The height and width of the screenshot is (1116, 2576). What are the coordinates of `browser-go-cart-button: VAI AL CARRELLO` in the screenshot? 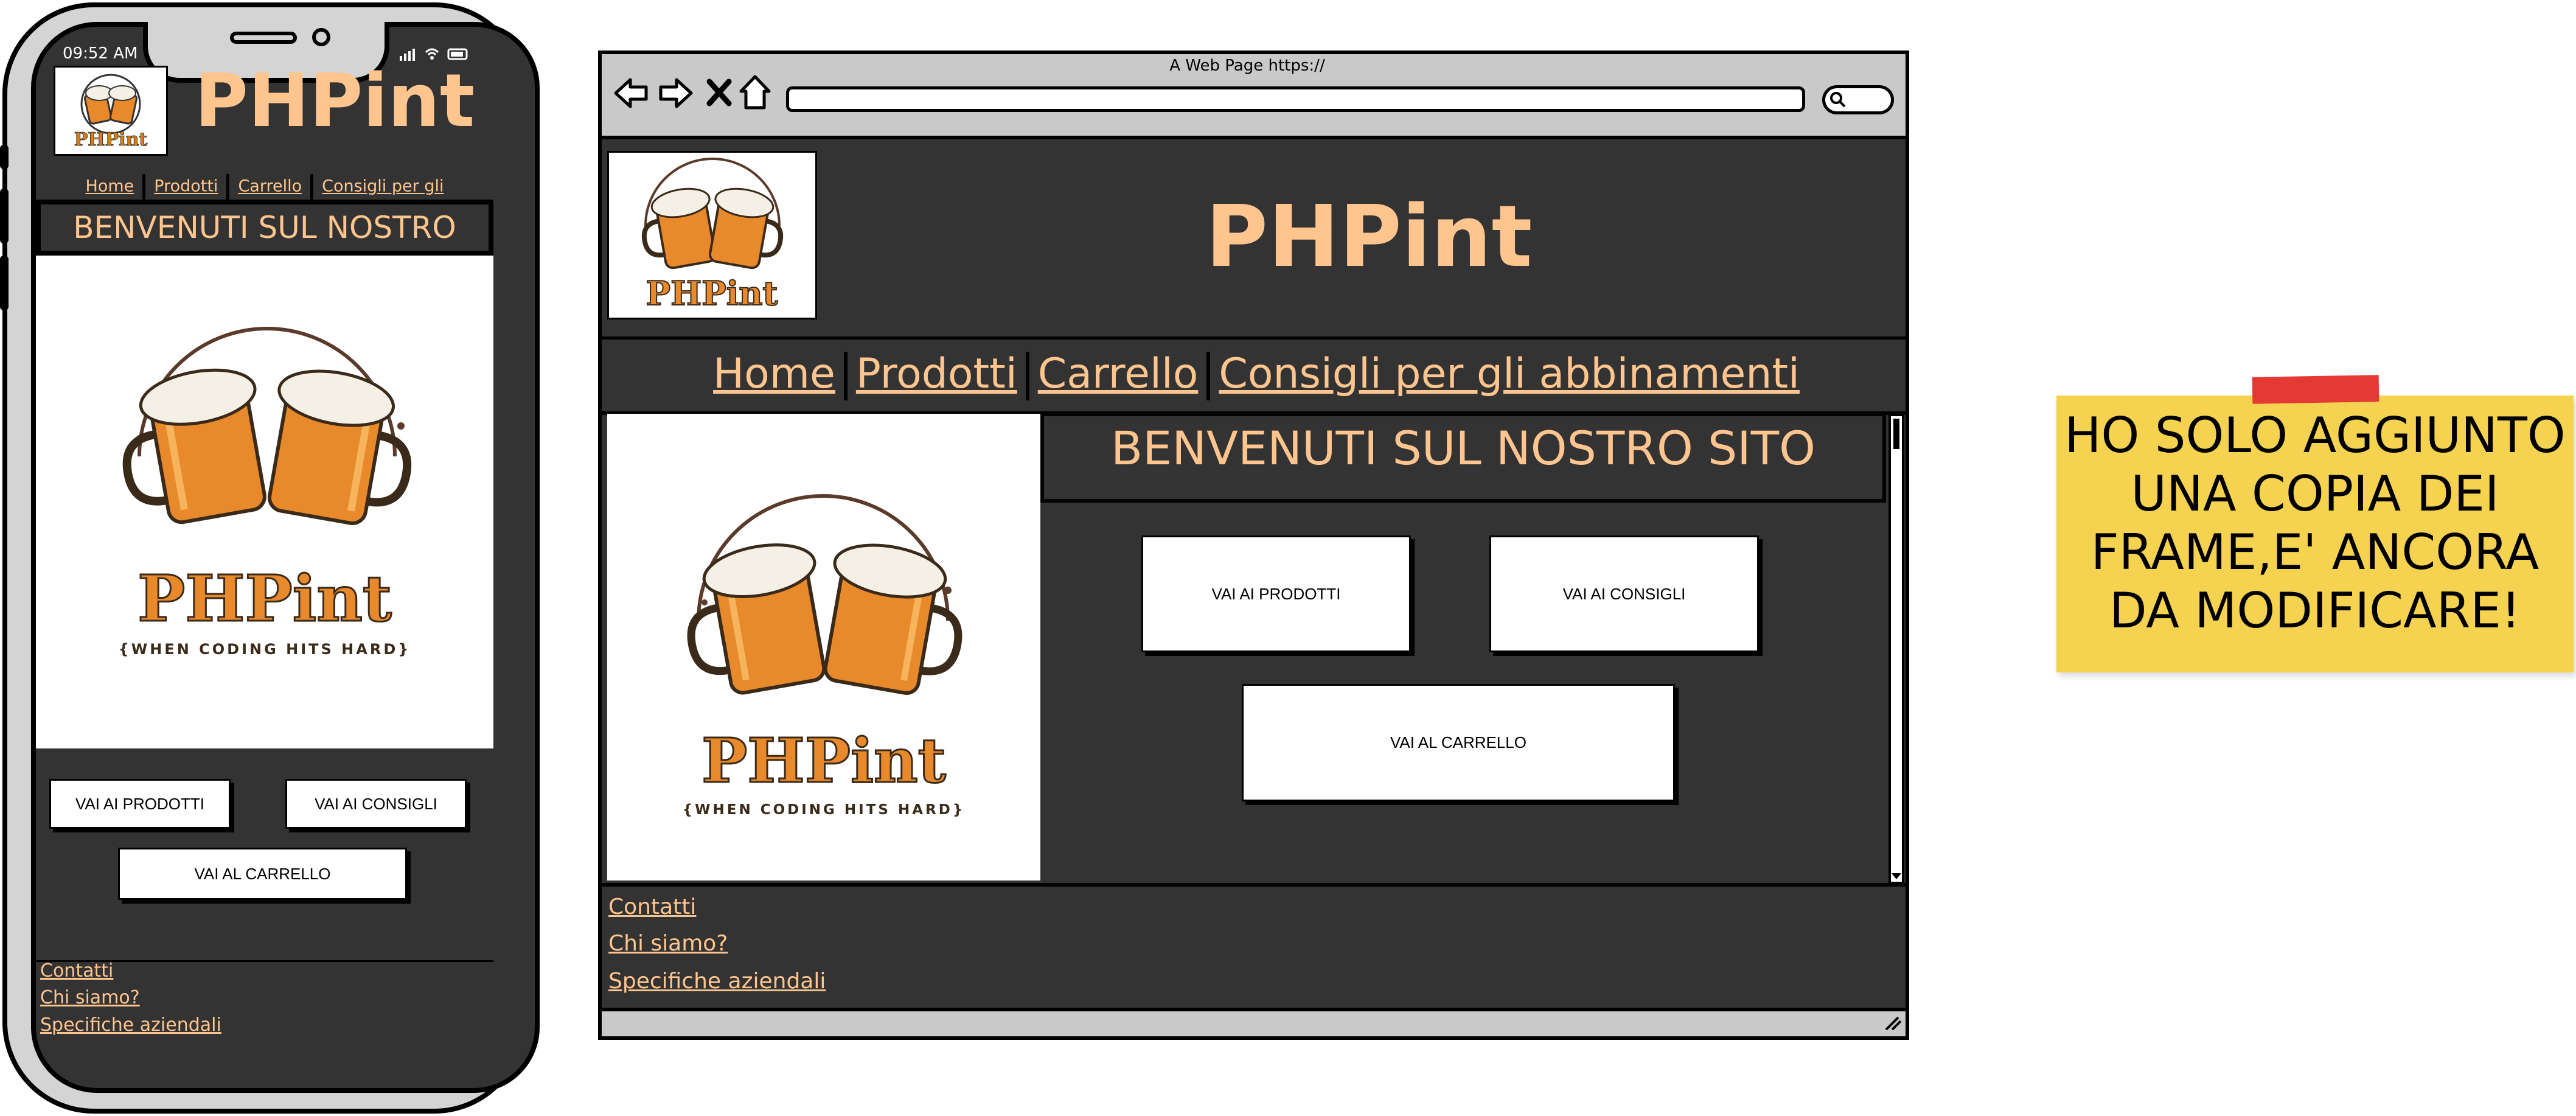 It's located at (1458, 743).